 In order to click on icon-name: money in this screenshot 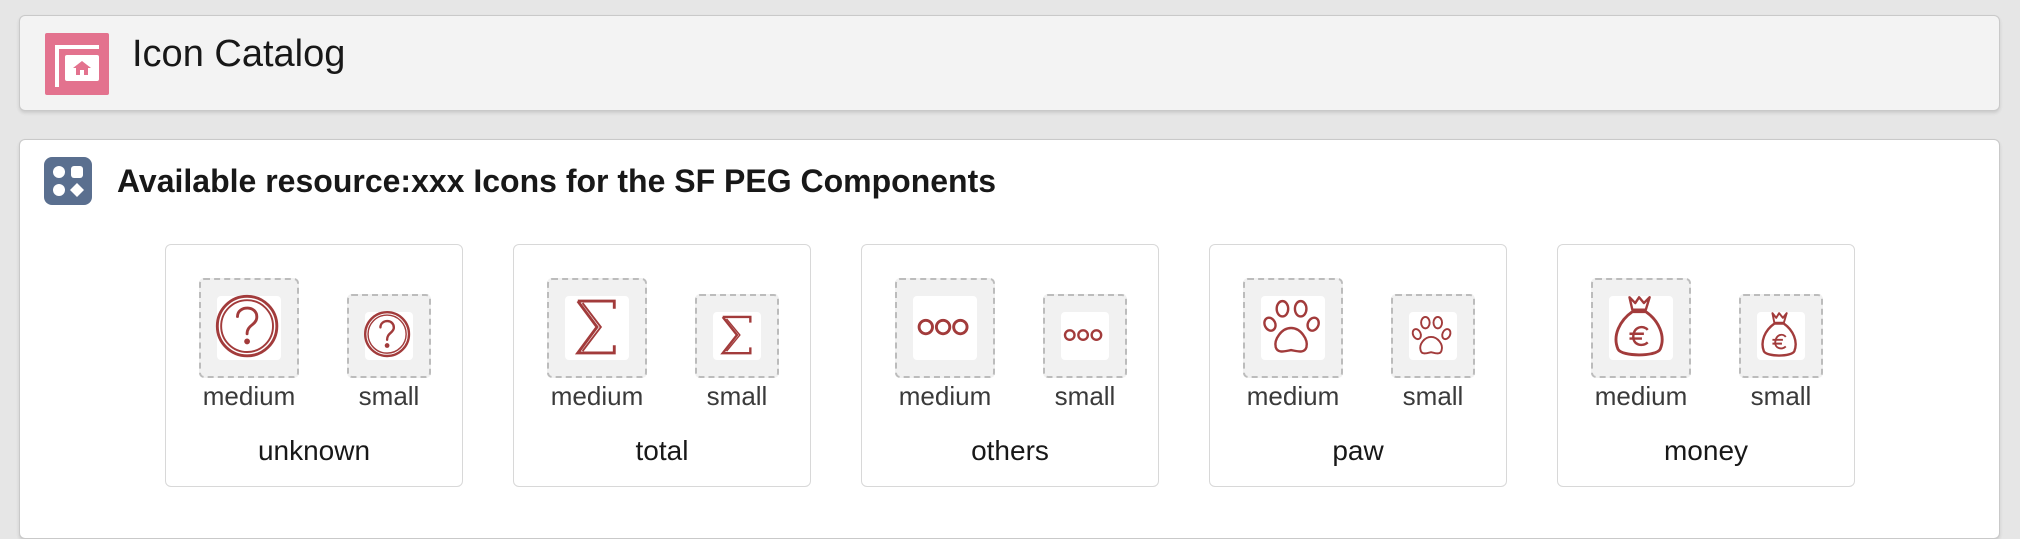, I will do `click(1706, 450)`.